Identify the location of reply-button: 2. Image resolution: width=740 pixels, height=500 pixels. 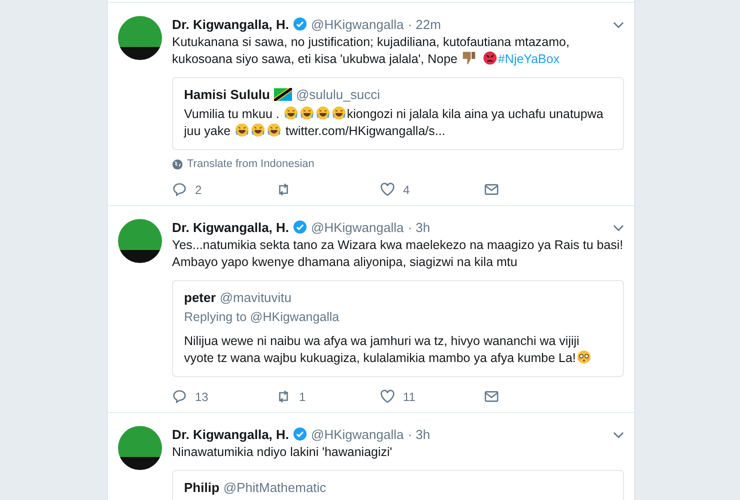
(224, 189).